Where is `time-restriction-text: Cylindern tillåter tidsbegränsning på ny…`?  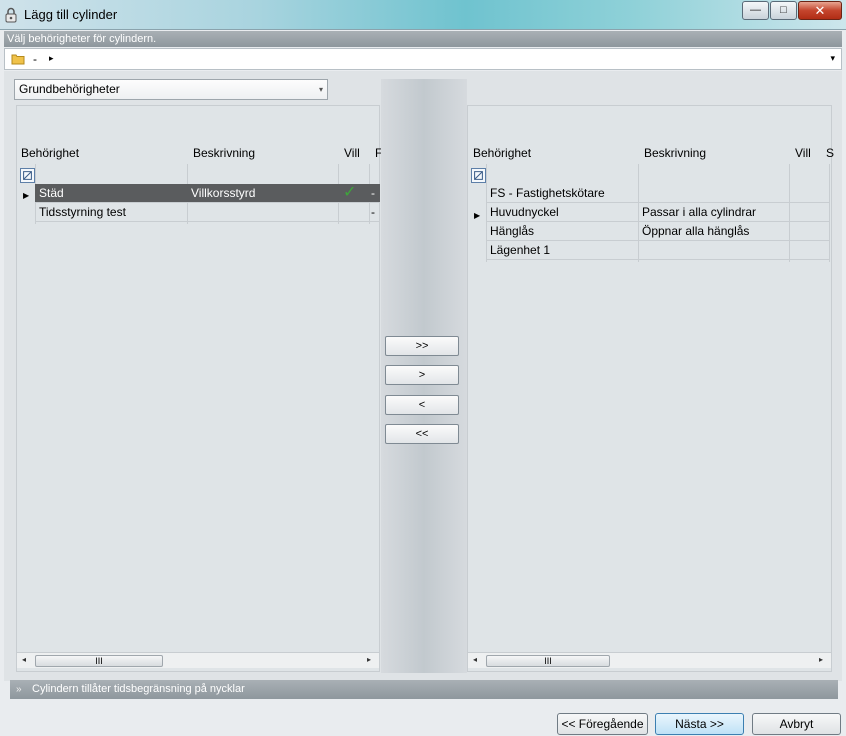
time-restriction-text: Cylindern tillåter tidsbegränsning på ny… is located at coordinates (138, 689).